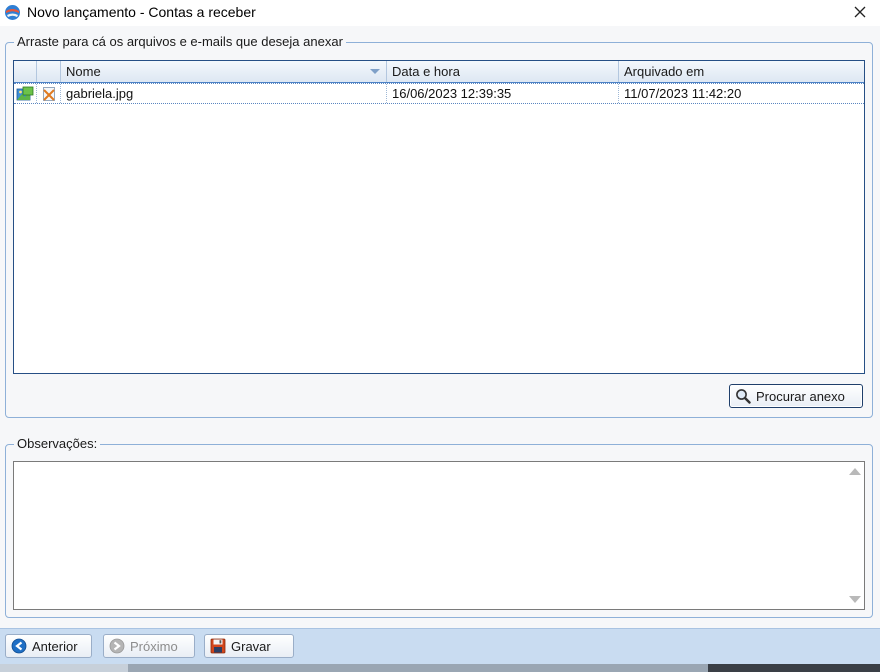 Image resolution: width=880 pixels, height=672 pixels. Describe the element at coordinates (743, 396) in the screenshot. I see `magnifier-icon` at that location.